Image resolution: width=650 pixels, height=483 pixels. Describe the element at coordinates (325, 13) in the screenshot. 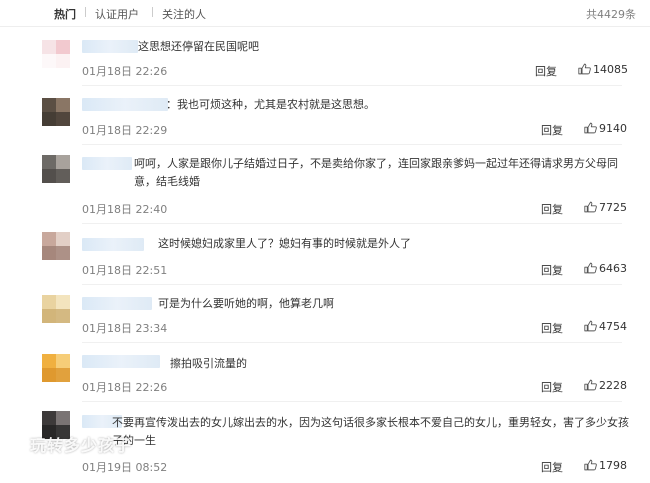

I see `comment-tabs: 热门 认证用户 关注的人 共4429条` at that location.